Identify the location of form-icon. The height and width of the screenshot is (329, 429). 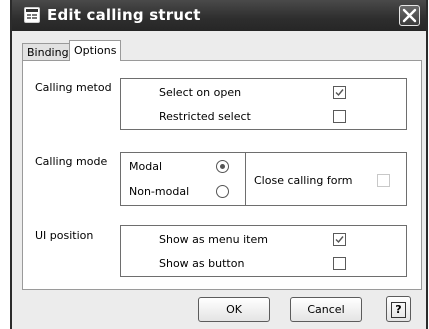
(32, 15).